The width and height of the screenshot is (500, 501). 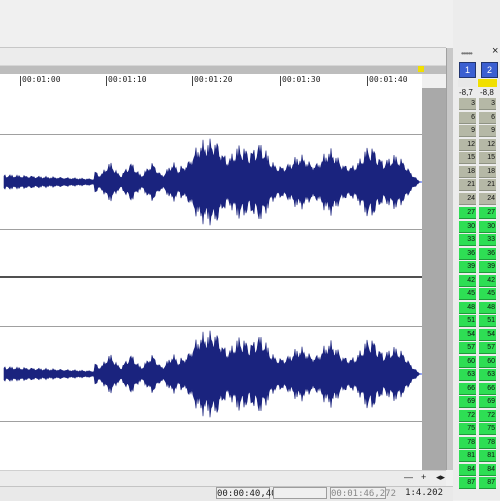 I want to click on toolbar-area, so click(x=226, y=23).